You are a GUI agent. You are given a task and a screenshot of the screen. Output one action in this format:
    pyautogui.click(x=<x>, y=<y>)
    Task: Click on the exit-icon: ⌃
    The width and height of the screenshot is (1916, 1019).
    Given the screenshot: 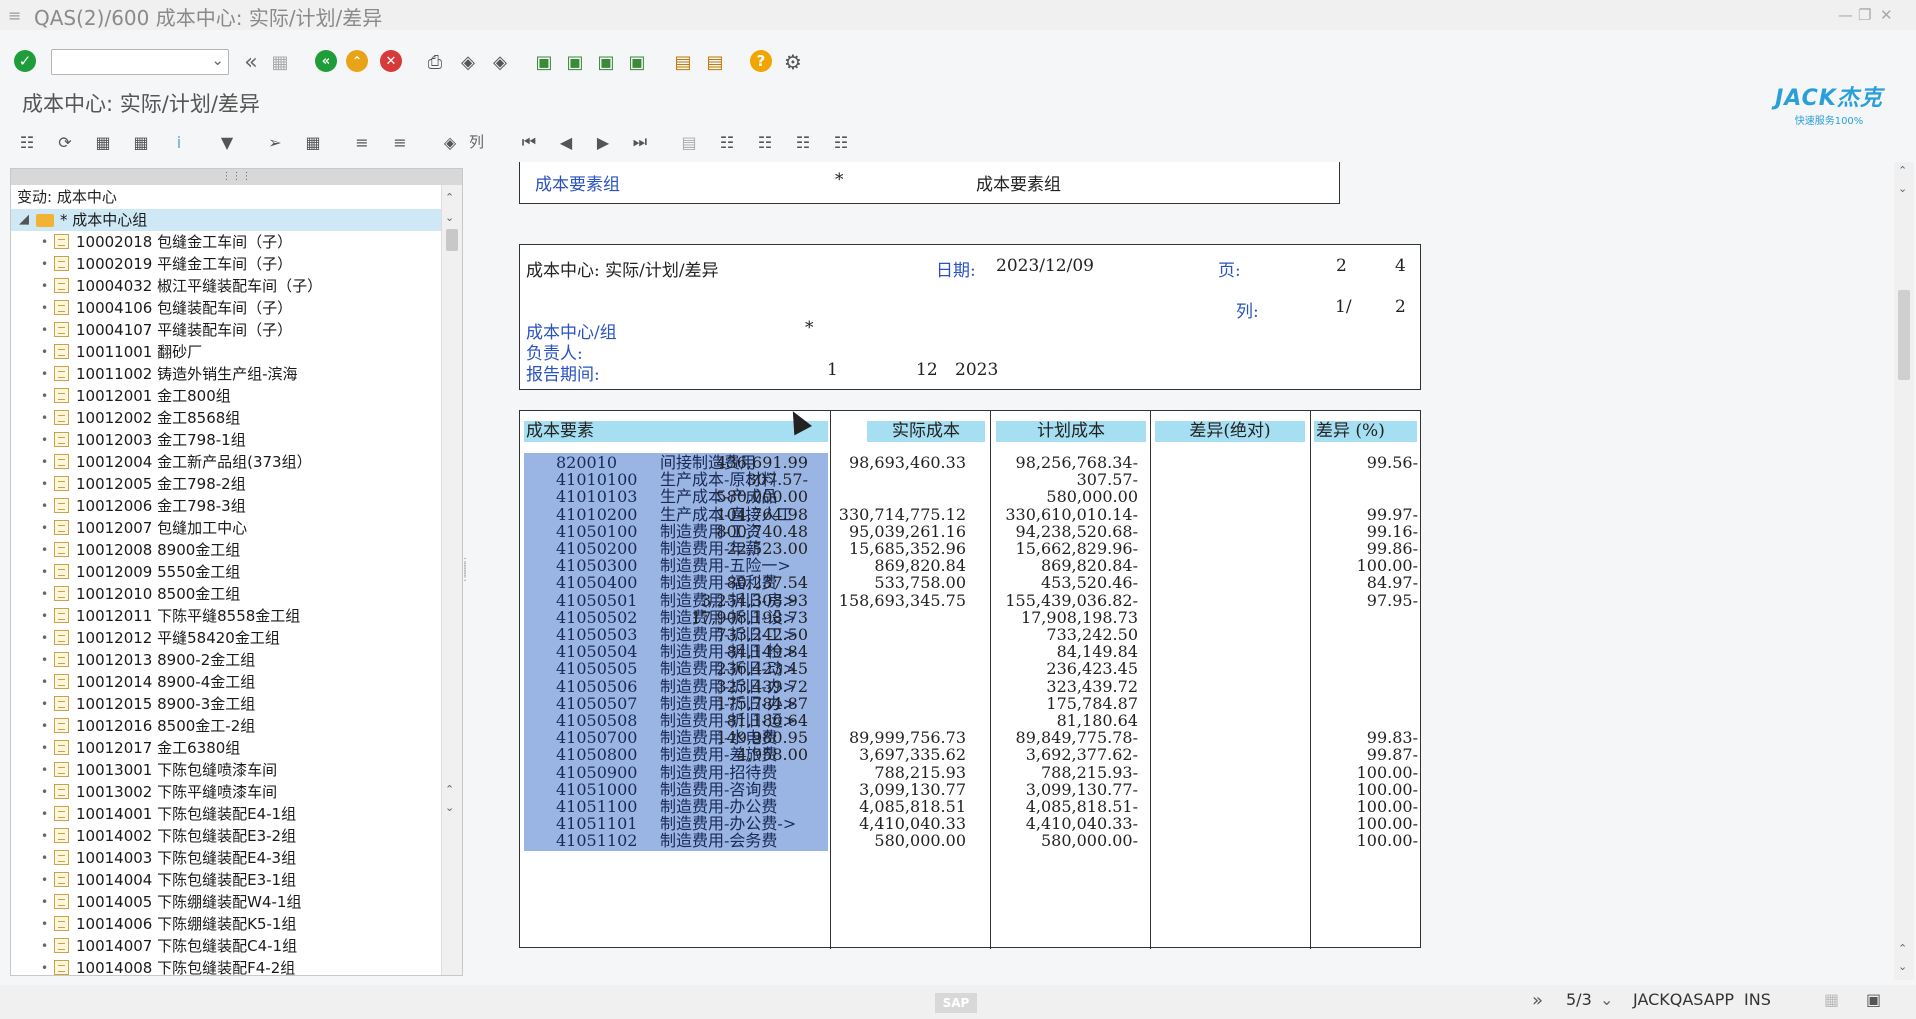 What is the action you would take?
    pyautogui.click(x=357, y=61)
    